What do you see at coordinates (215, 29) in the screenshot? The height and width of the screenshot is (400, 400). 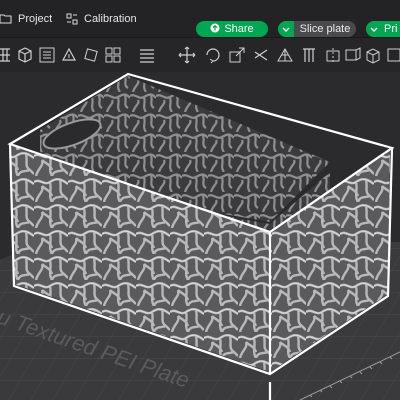 I see `upload-icon` at bounding box center [215, 29].